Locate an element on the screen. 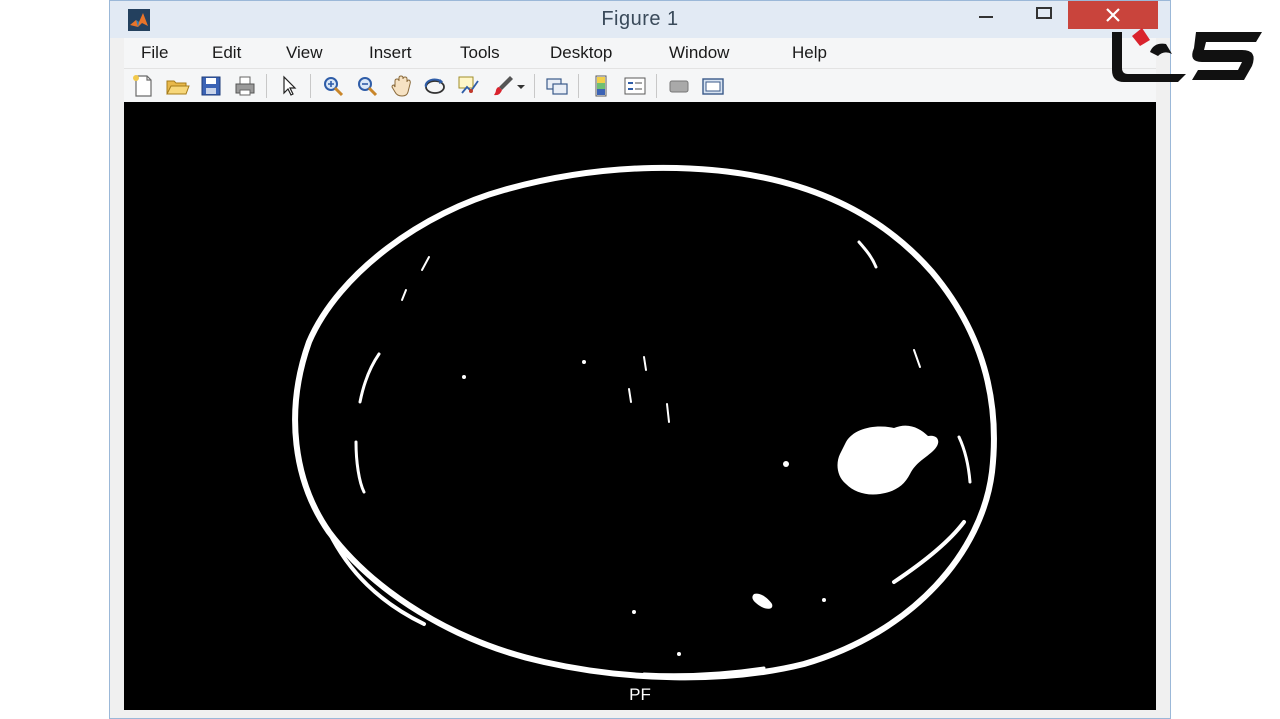 The height and width of the screenshot is (719, 1280). zoom-out-icon is located at coordinates (367, 86).